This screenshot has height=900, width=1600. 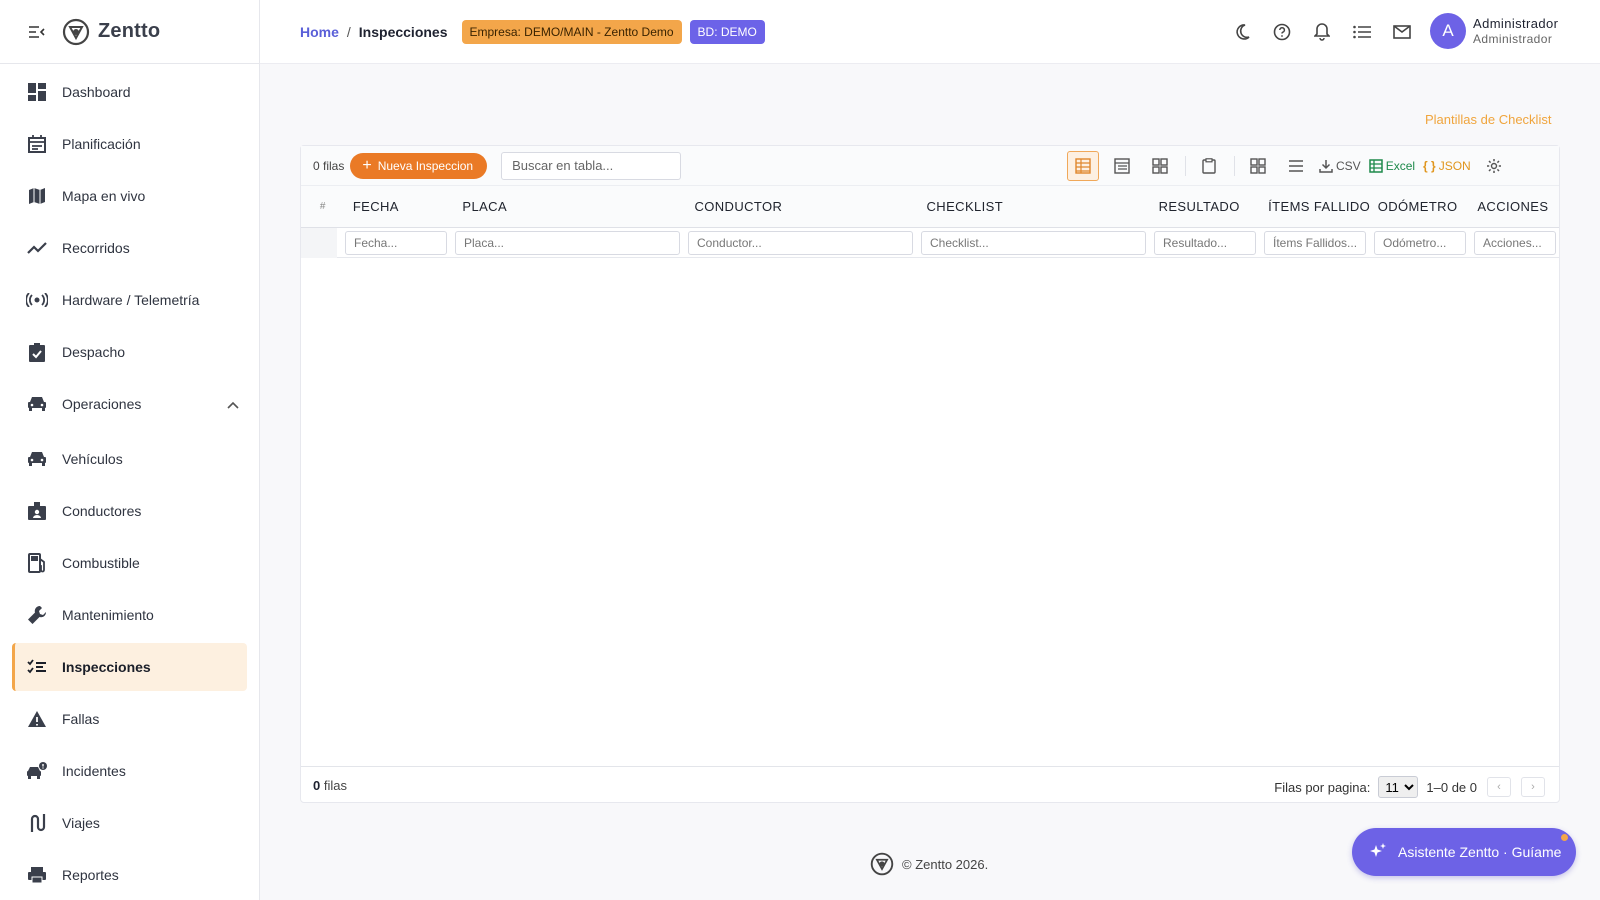 What do you see at coordinates (1035, 206) in the screenshot?
I see `column-header-checklist: CHECKLIST` at bounding box center [1035, 206].